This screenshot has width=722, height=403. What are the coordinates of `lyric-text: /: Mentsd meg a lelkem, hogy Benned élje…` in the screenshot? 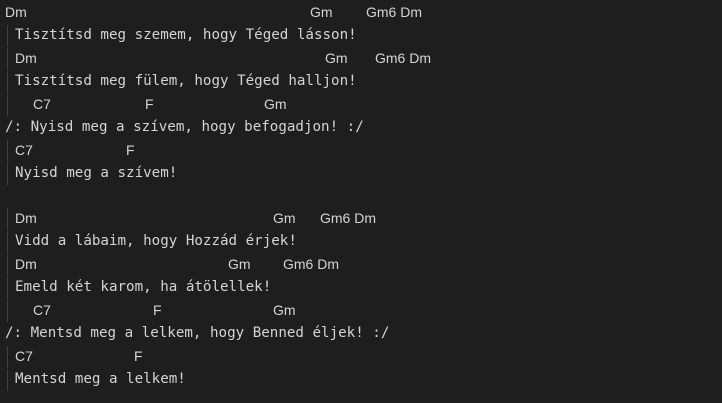 It's located at (197, 333).